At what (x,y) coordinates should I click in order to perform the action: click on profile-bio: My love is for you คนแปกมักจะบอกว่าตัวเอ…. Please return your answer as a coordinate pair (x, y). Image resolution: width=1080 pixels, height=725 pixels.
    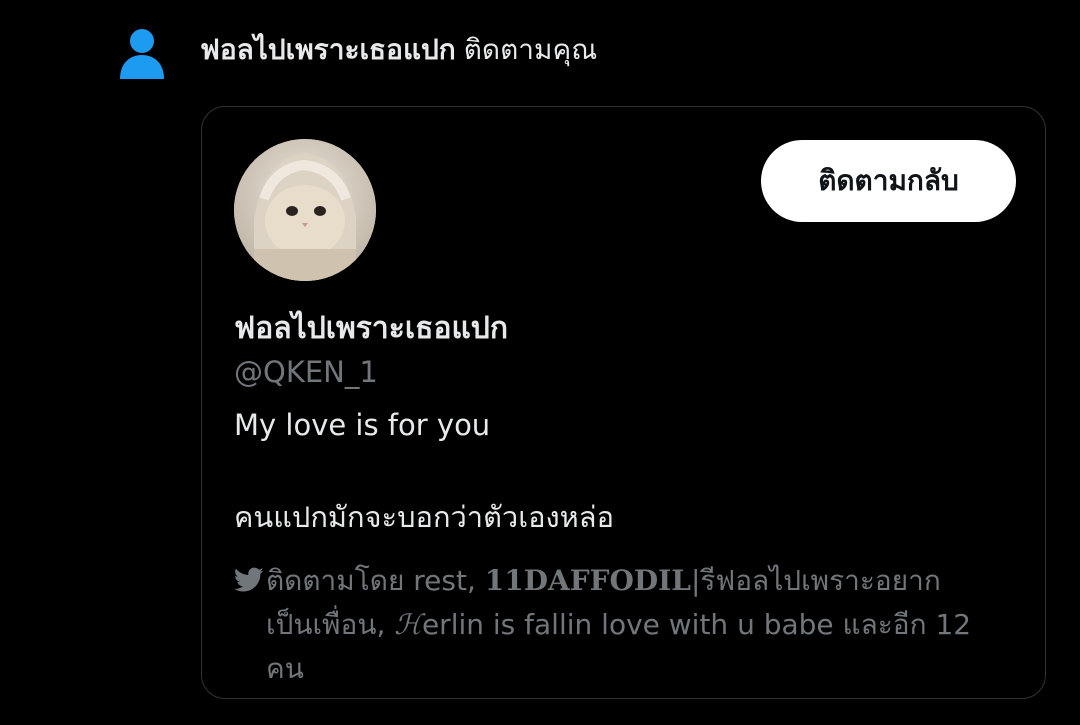
    Looking at the image, I should click on (424, 471).